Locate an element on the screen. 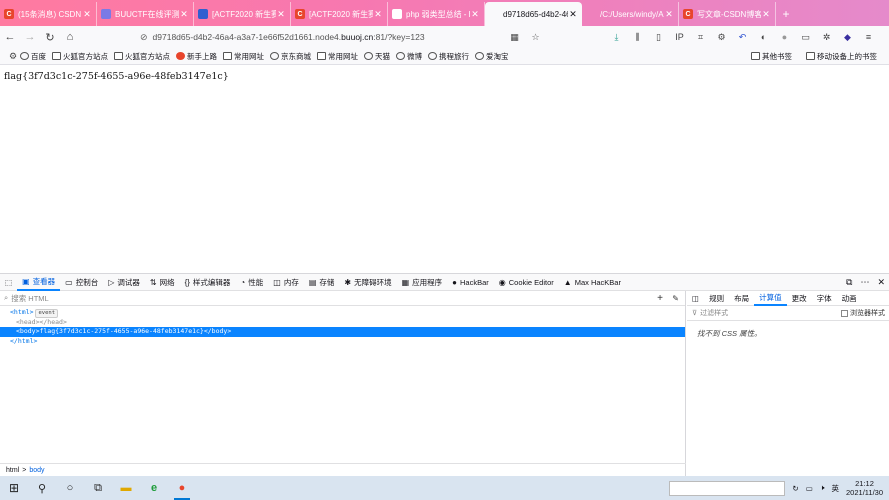 This screenshot has height=500, width=889. browser-tab: C [ACTF2020 新生赛] ✕ is located at coordinates (339, 14).